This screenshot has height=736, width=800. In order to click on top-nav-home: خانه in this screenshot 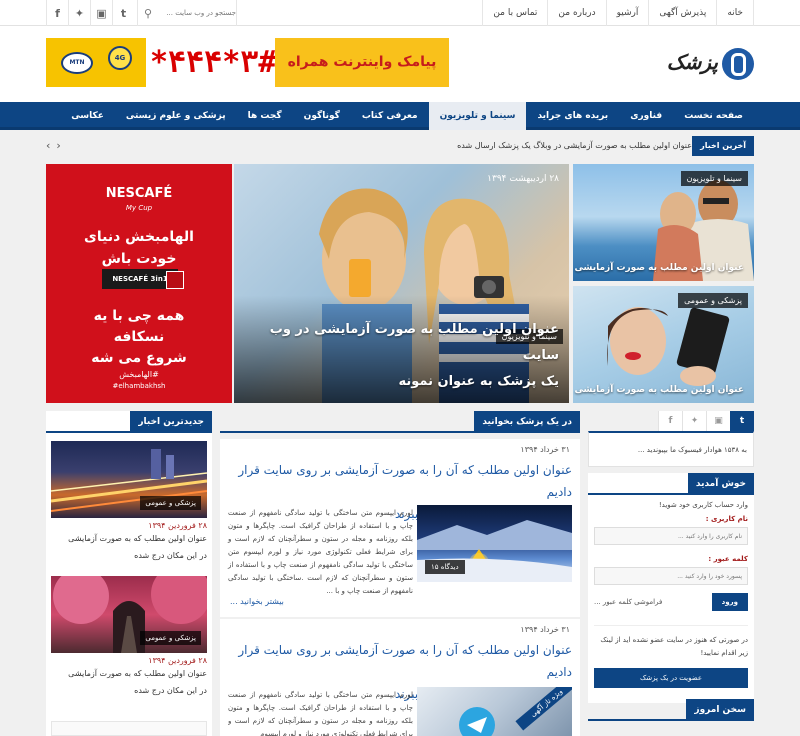, I will do `click(735, 13)`.